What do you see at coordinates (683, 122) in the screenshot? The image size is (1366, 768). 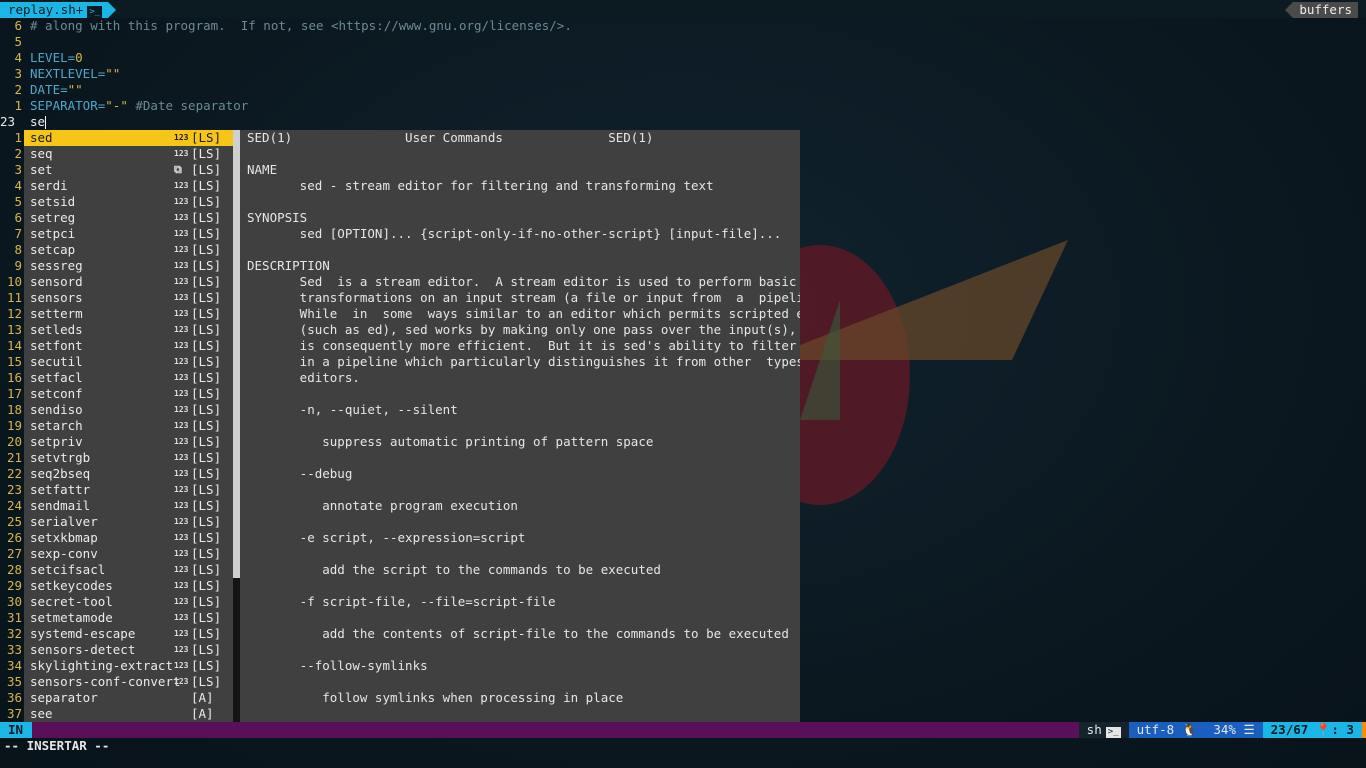 I see `current-line: 23 se` at bounding box center [683, 122].